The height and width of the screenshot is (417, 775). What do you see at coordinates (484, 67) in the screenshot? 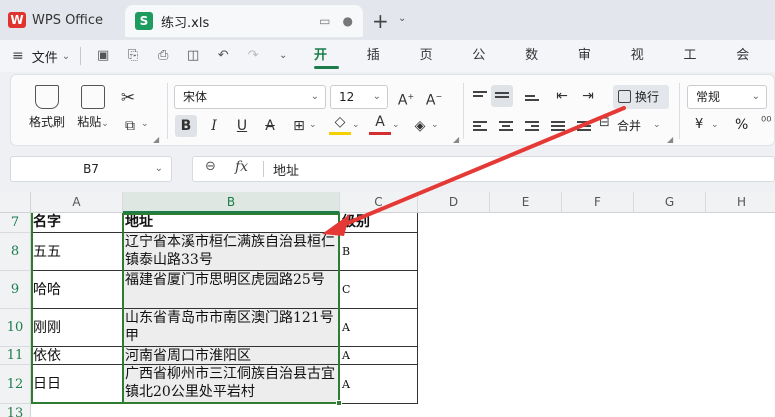
I see `tab-formula: 公式` at bounding box center [484, 67].